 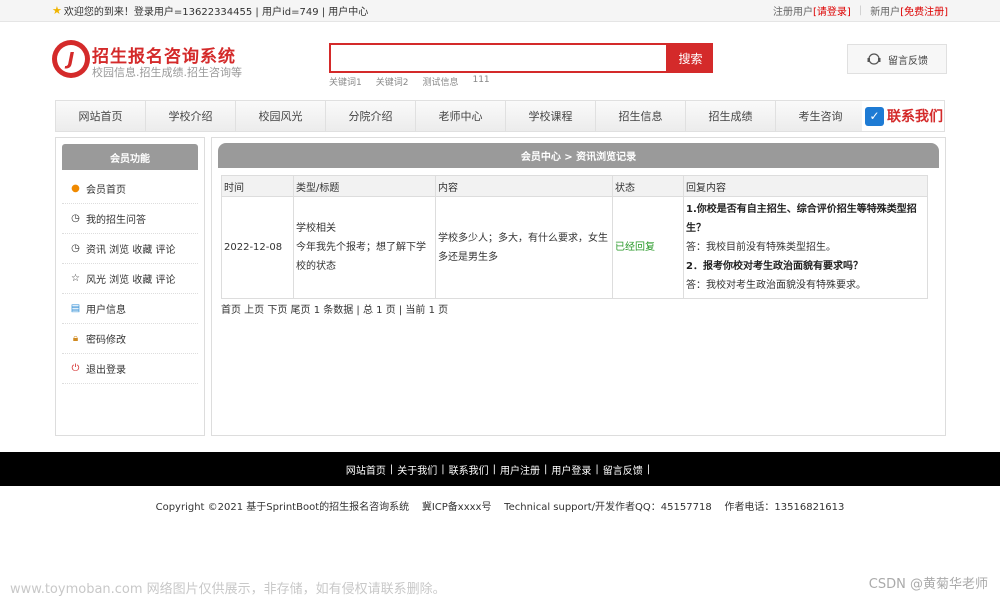 What do you see at coordinates (578, 155) in the screenshot?
I see `page-title: 会员中心 > 资讯浏览记录` at bounding box center [578, 155].